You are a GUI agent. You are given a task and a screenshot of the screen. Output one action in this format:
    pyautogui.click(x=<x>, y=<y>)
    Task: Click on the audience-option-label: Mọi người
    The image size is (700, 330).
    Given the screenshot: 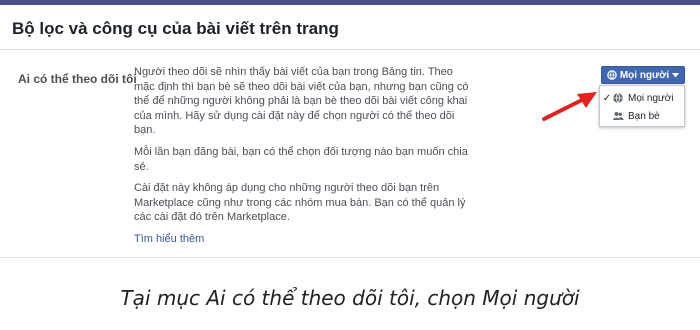 What is the action you would take?
    pyautogui.click(x=651, y=98)
    